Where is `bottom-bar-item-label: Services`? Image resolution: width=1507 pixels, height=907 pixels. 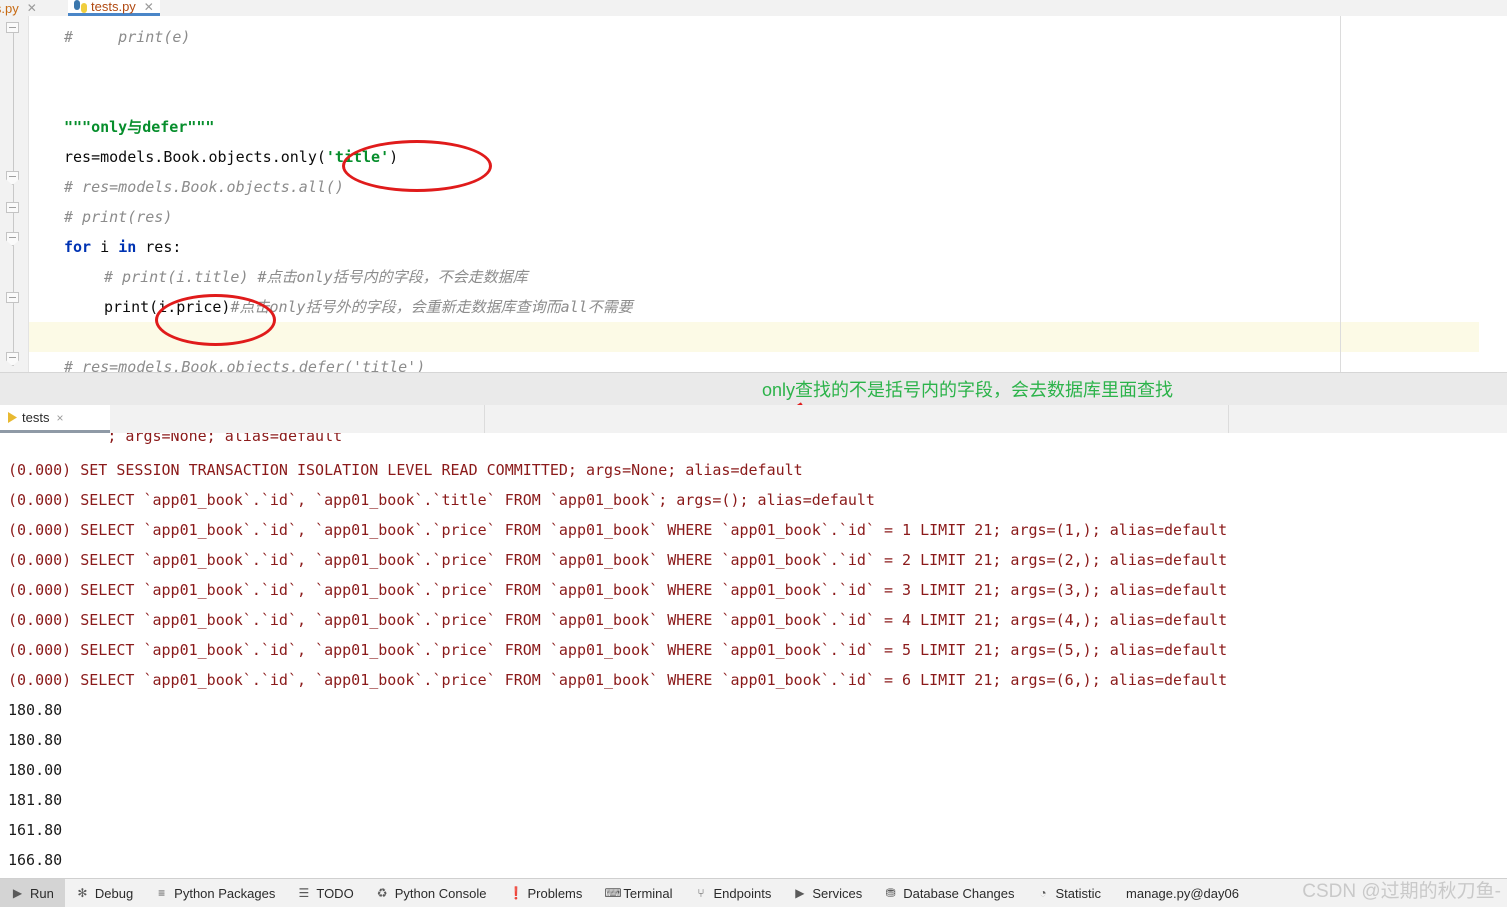 bottom-bar-item-label: Services is located at coordinates (837, 893).